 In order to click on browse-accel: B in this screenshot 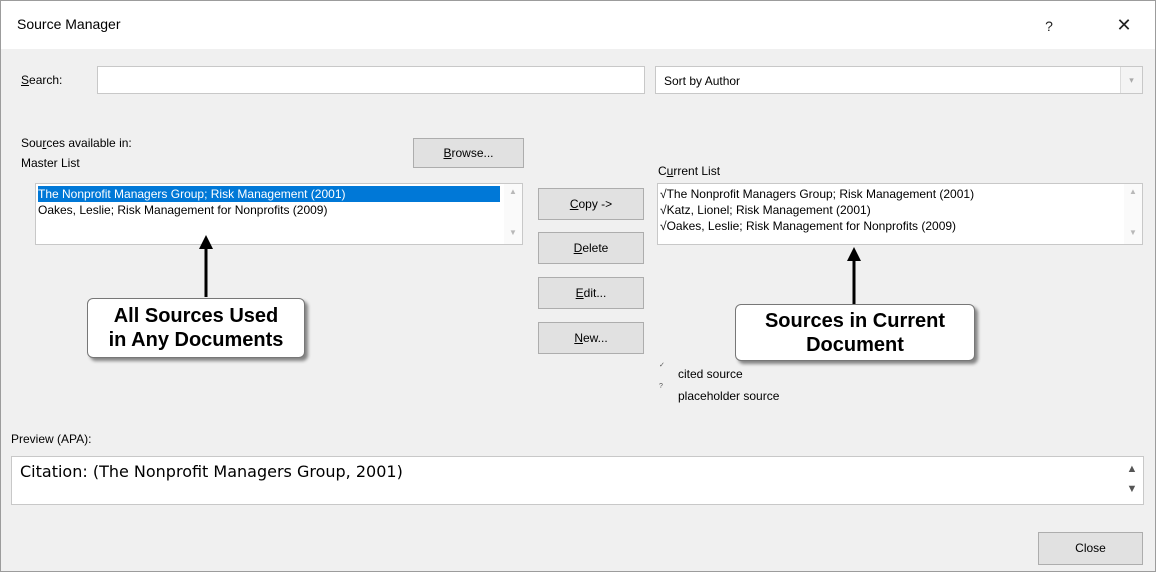, I will do `click(447, 153)`.